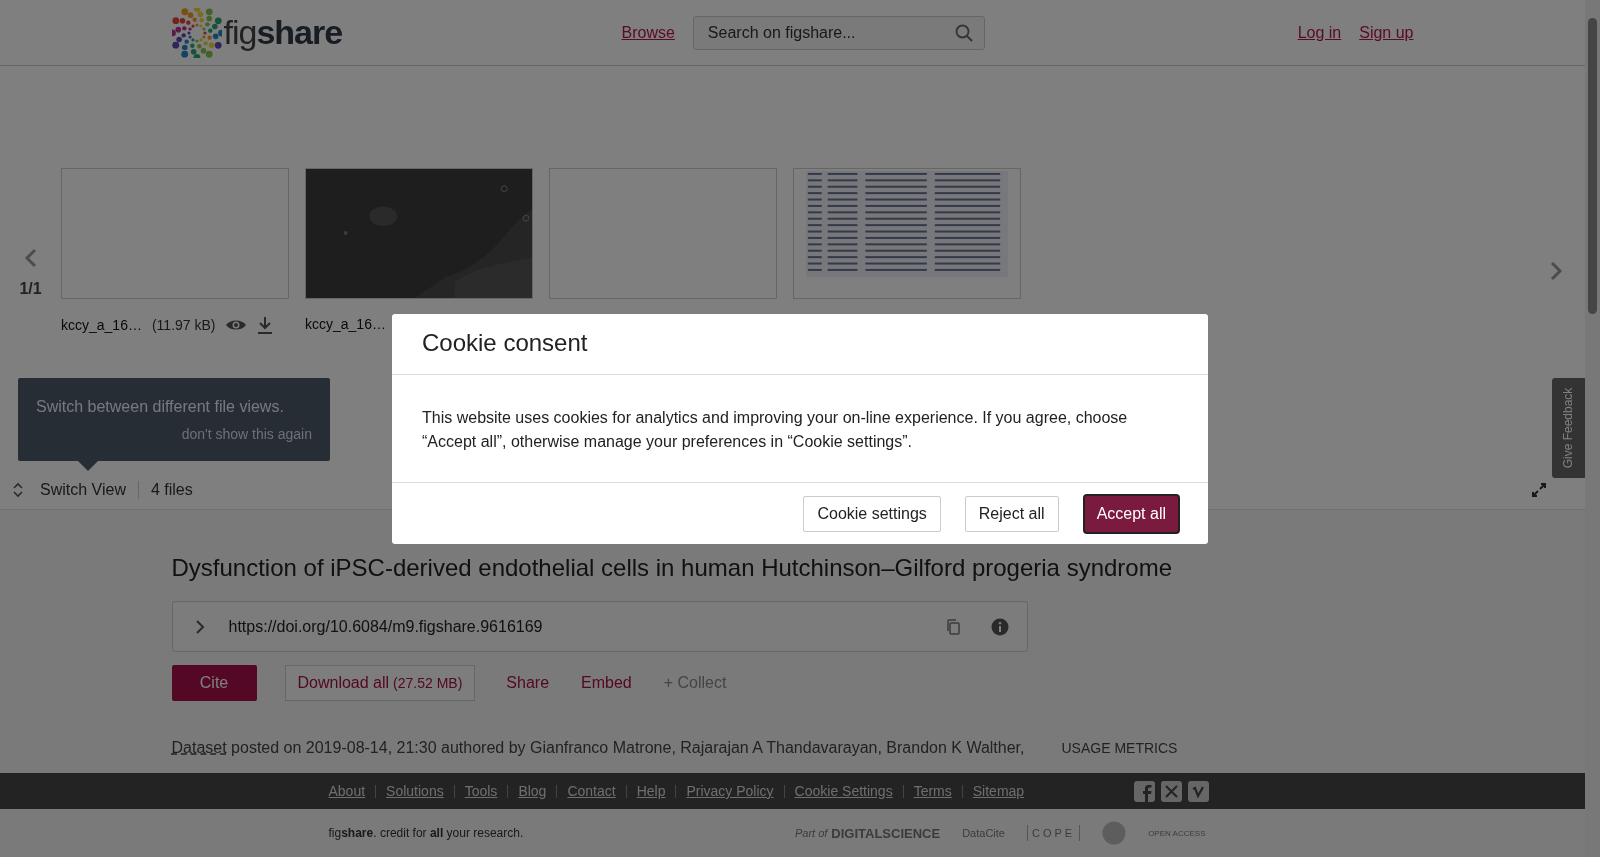 This screenshot has height=857, width=1600. Describe the element at coordinates (1114, 833) in the screenshot. I see `seal-icon` at that location.